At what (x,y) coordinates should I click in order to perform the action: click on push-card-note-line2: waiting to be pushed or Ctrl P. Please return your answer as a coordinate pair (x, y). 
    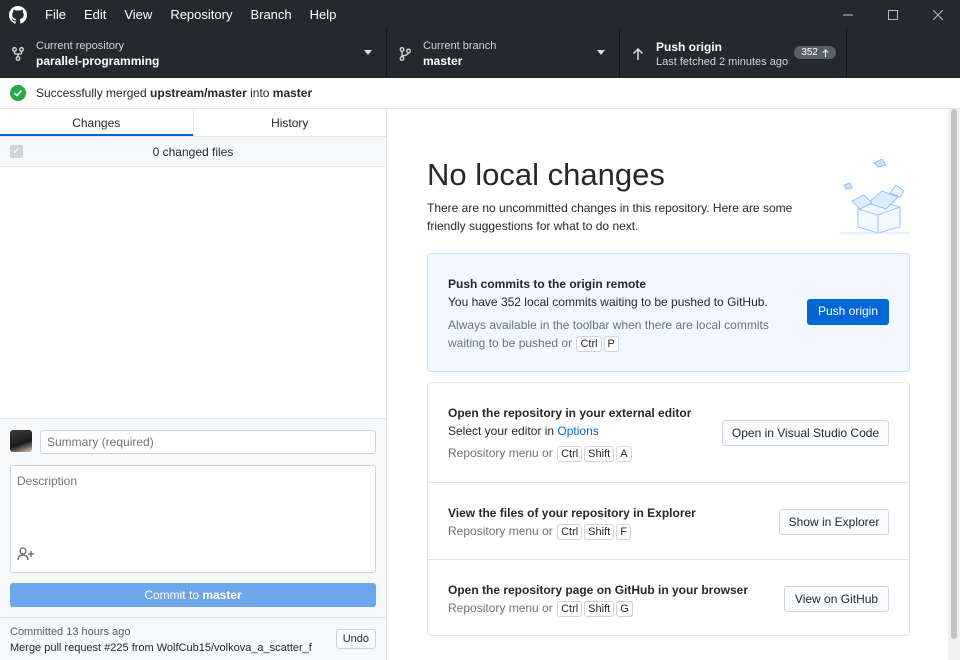
    Looking at the image, I should click on (618, 343).